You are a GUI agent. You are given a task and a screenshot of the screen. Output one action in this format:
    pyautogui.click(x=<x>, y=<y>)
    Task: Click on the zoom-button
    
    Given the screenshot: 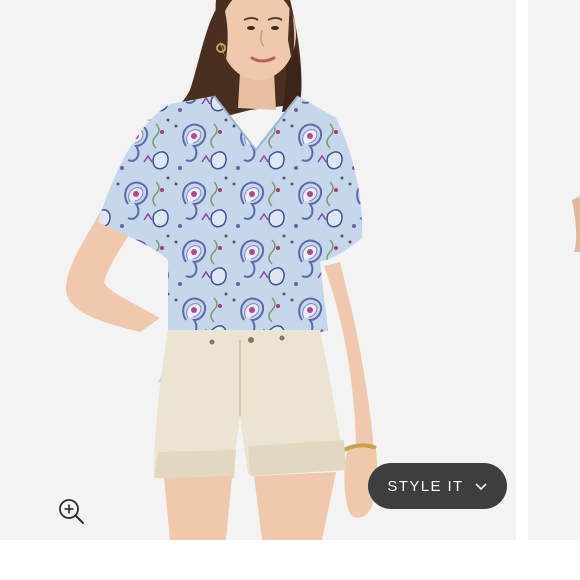 What is the action you would take?
    pyautogui.click(x=71, y=511)
    